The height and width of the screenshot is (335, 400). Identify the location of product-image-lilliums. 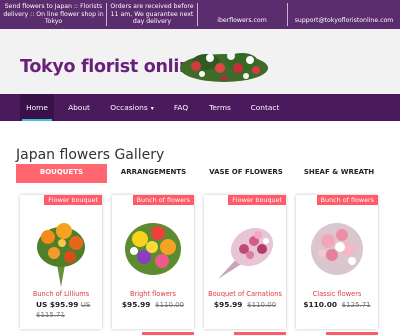
(61, 248).